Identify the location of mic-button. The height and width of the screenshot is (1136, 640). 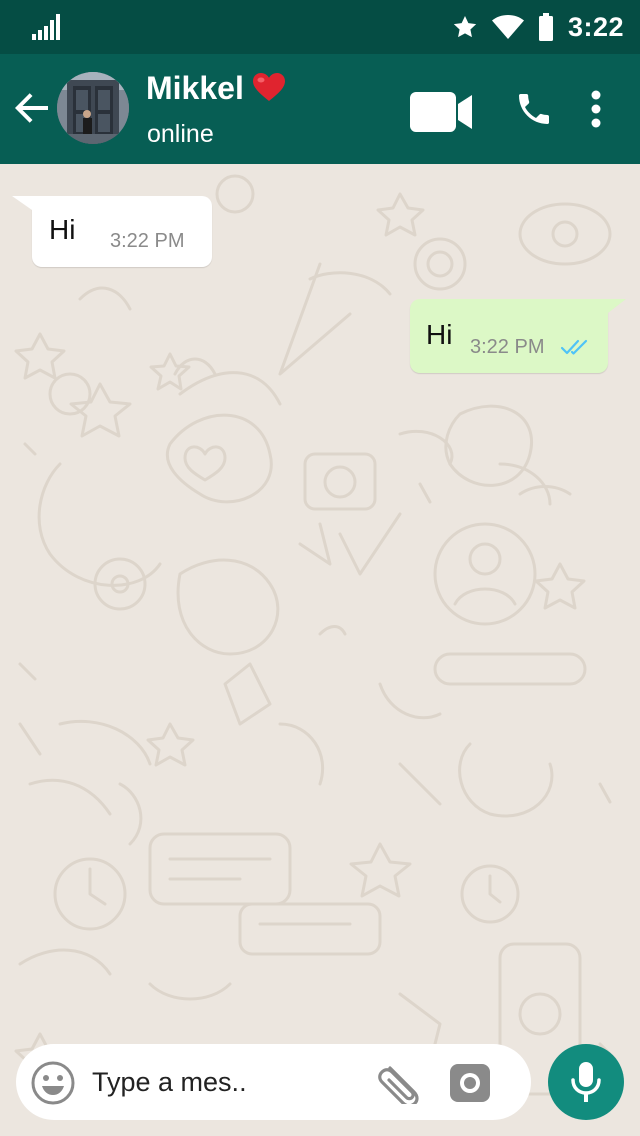
(586, 1082).